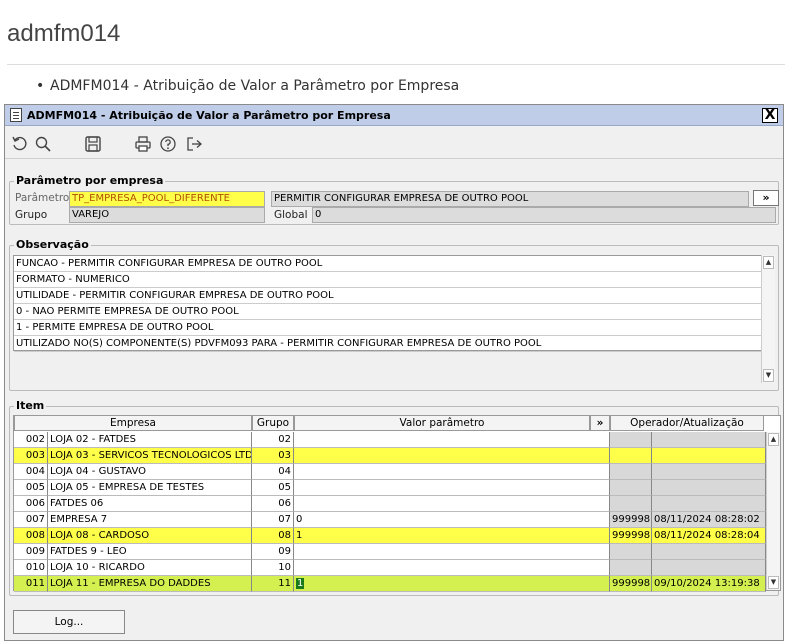 This screenshot has width=785, height=641. What do you see at coordinates (150, 472) in the screenshot?
I see `cell-empresa: LOJA 04 - GUSTAVO` at bounding box center [150, 472].